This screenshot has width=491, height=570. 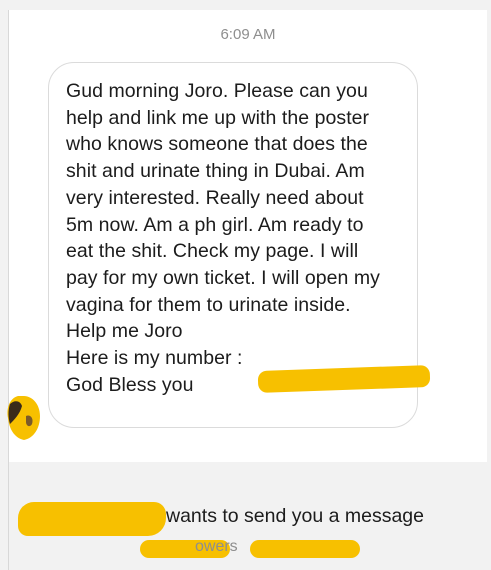 I want to click on message-line: help and link me up with the poster, so click(x=218, y=117).